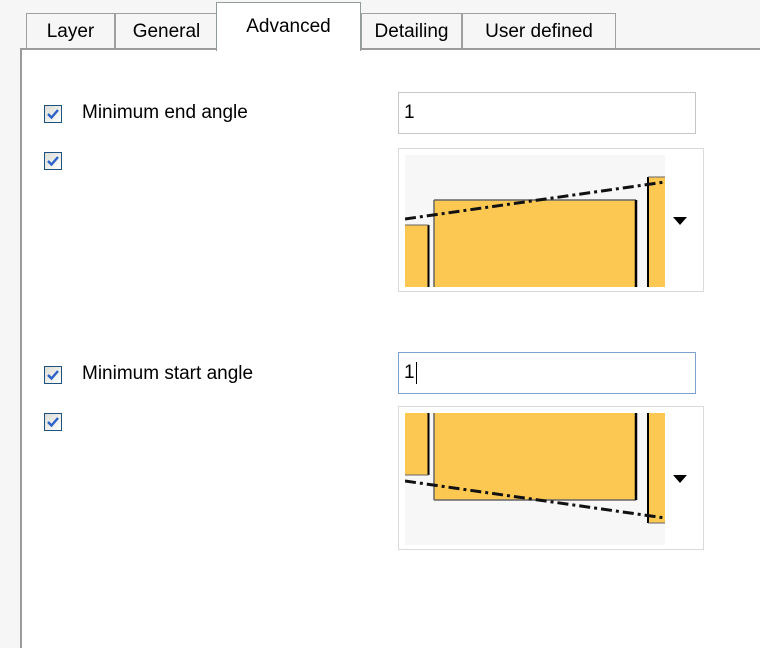  I want to click on tab-layer-label: Layer, so click(70, 31).